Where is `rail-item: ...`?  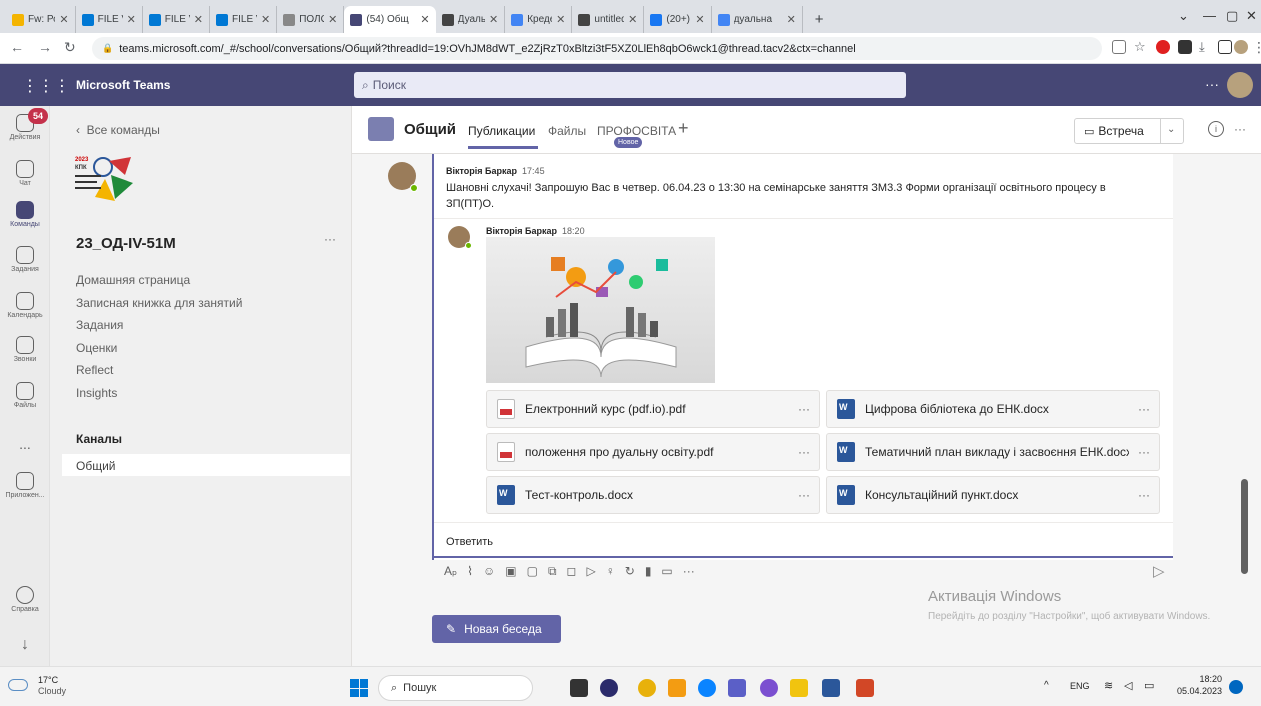
rail-item: ... is located at coordinates (25, 444).